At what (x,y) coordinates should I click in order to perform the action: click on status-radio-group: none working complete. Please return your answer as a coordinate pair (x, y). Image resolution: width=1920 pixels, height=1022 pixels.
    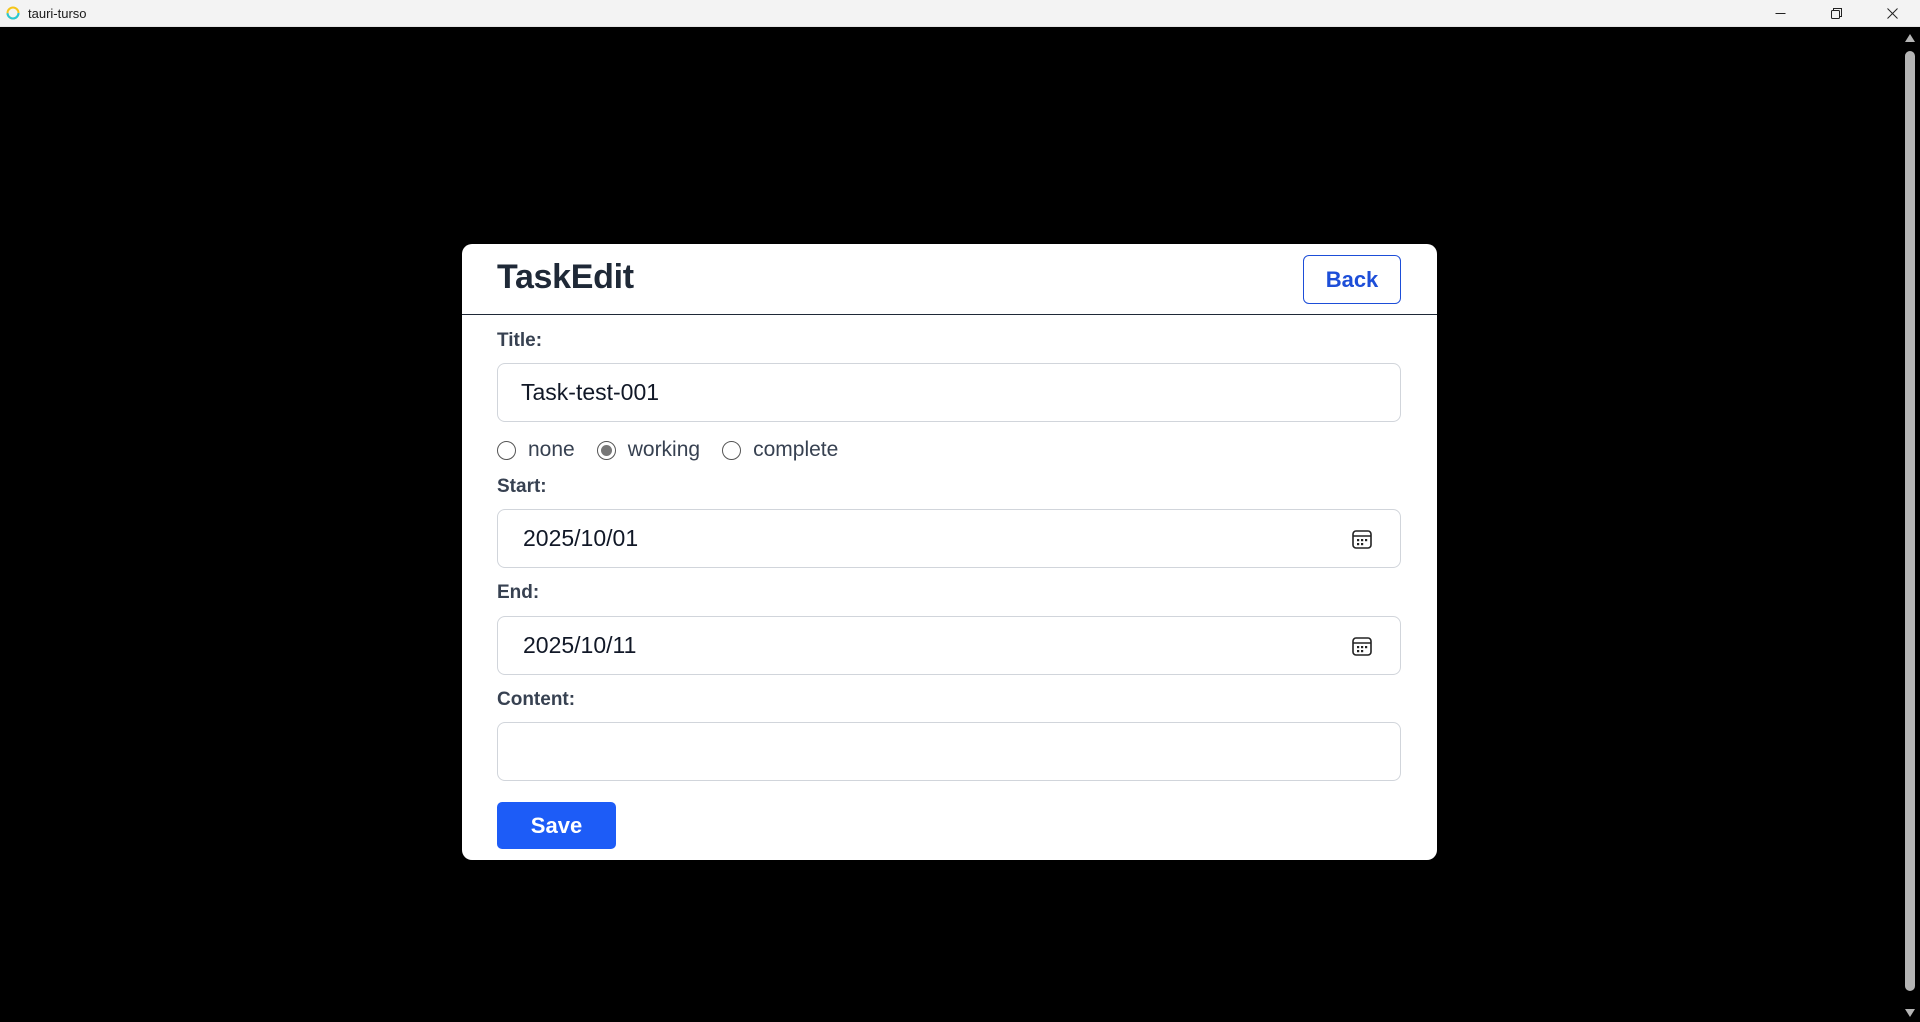
    Looking at the image, I should click on (678, 450).